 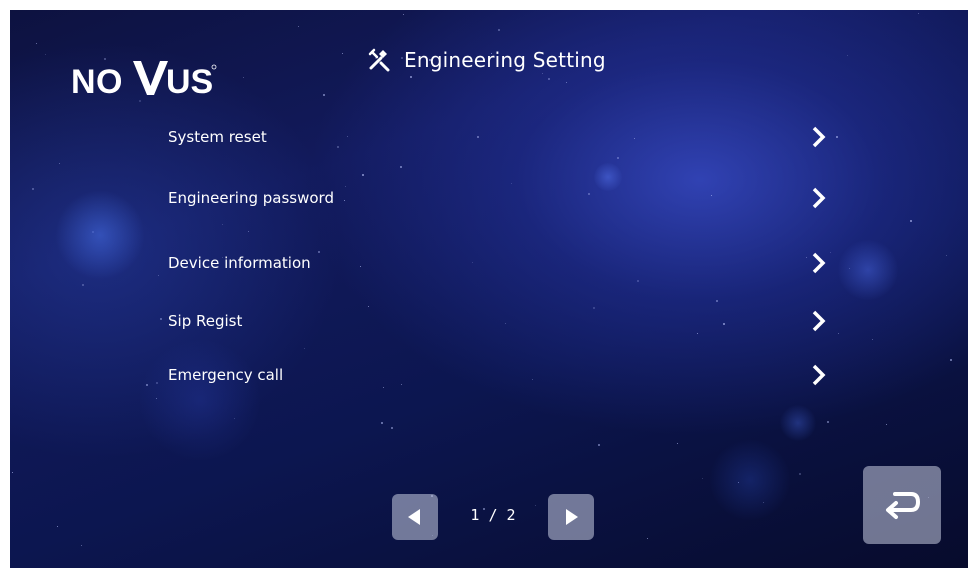 I want to click on next-page-button, so click(x=571, y=517).